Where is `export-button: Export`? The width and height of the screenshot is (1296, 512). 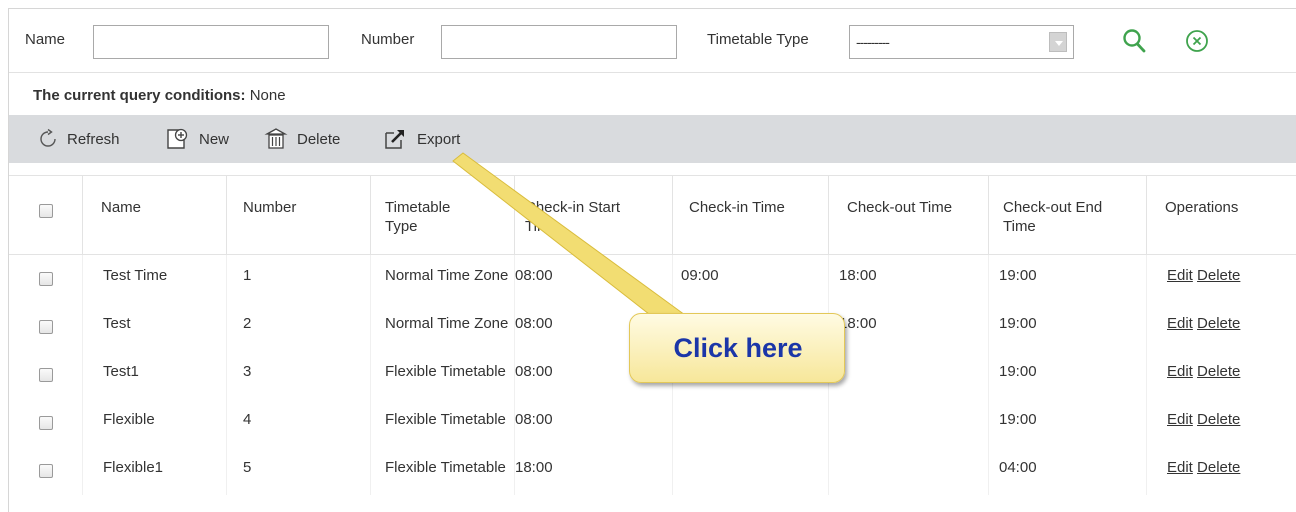
export-button: Export is located at coordinates (421, 139).